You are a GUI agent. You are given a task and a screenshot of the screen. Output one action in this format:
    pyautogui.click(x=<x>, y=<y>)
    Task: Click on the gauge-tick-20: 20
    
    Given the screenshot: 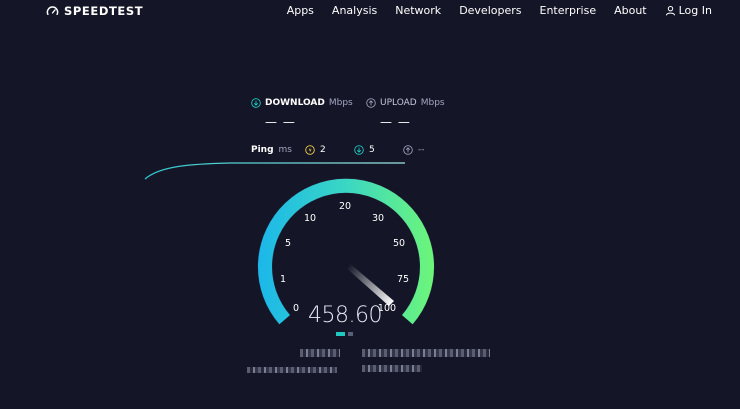 What is the action you would take?
    pyautogui.click(x=345, y=206)
    